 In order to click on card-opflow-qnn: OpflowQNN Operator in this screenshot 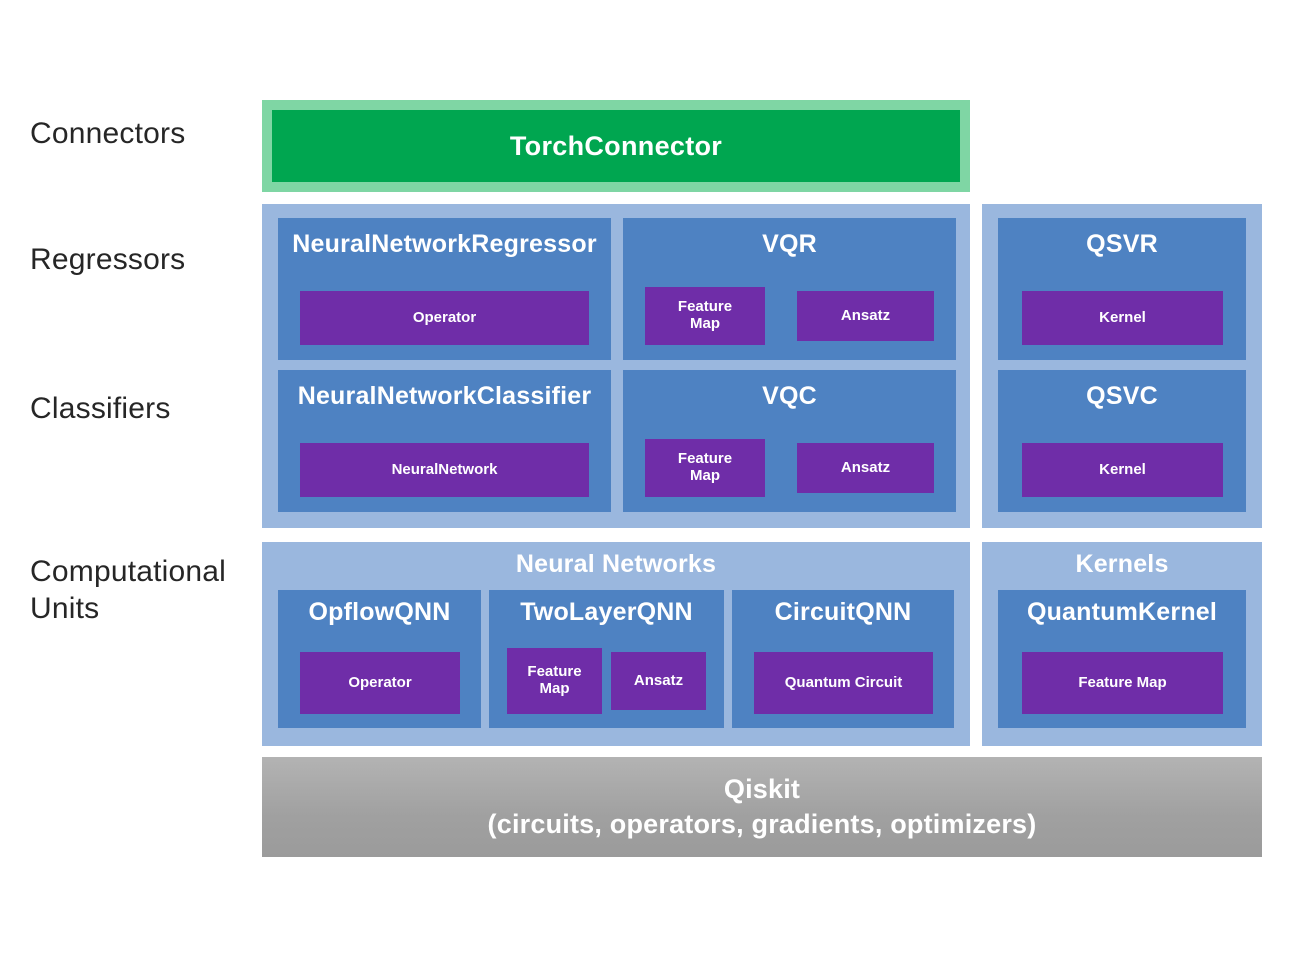, I will do `click(379, 659)`.